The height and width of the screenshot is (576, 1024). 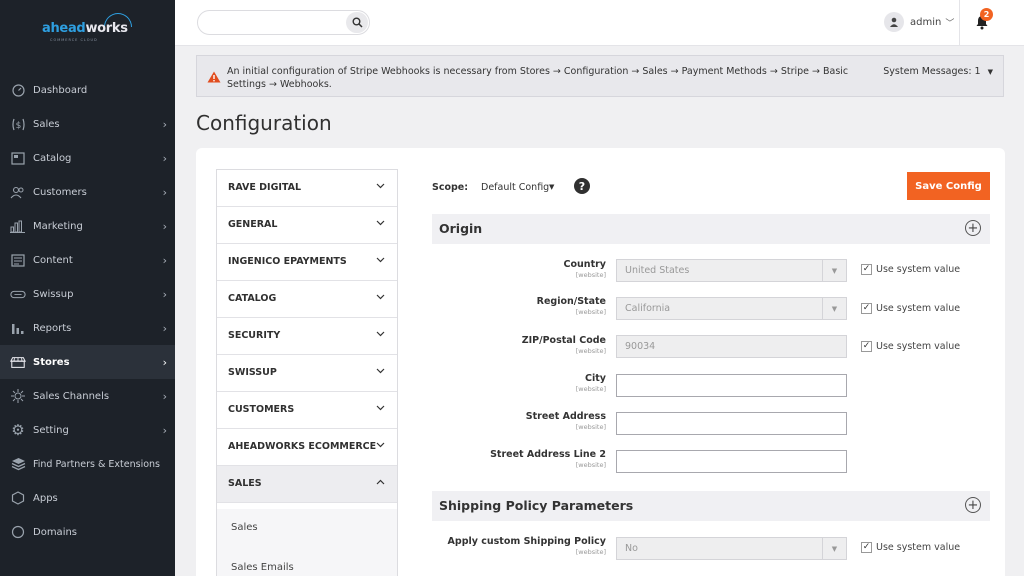 I want to click on scope-label: Scope:, so click(x=450, y=187).